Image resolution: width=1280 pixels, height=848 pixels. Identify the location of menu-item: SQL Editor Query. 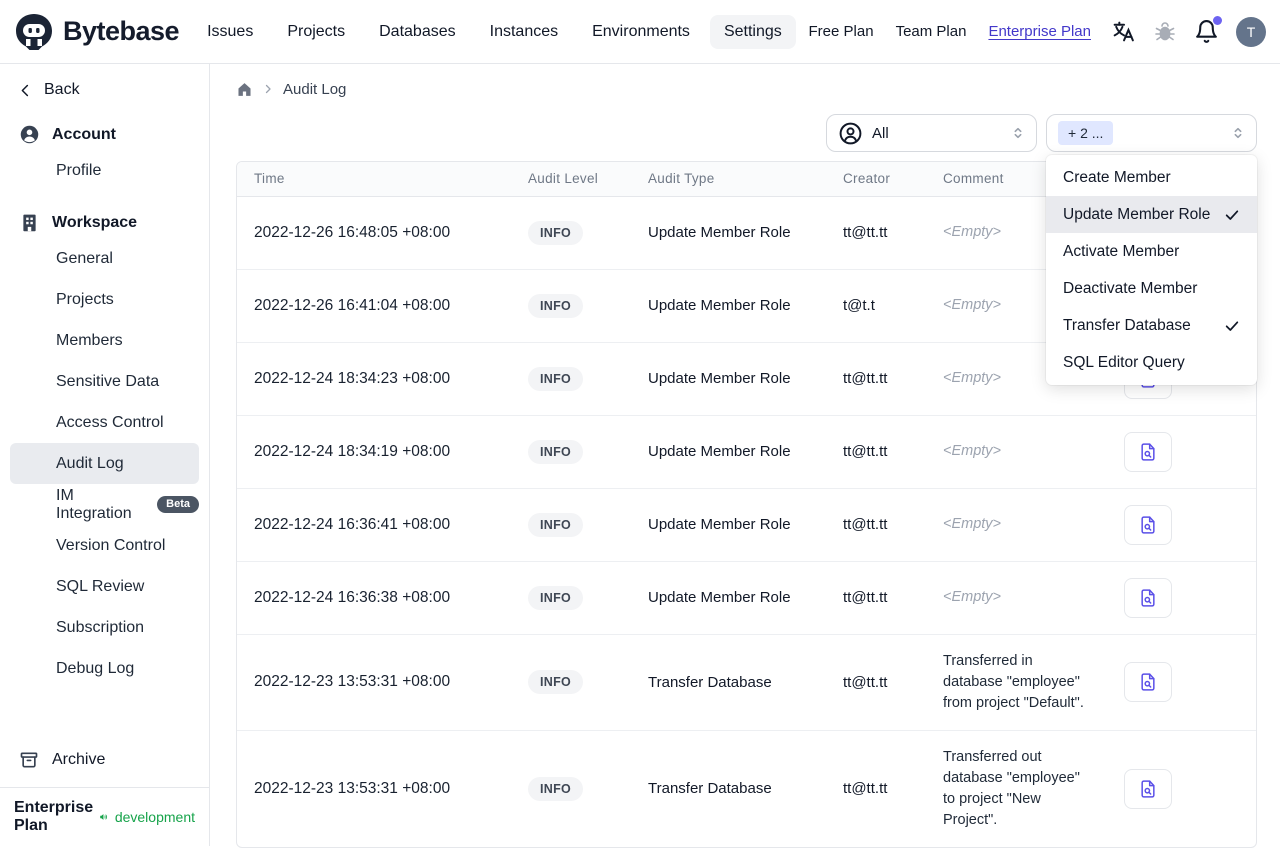
(1151, 362).